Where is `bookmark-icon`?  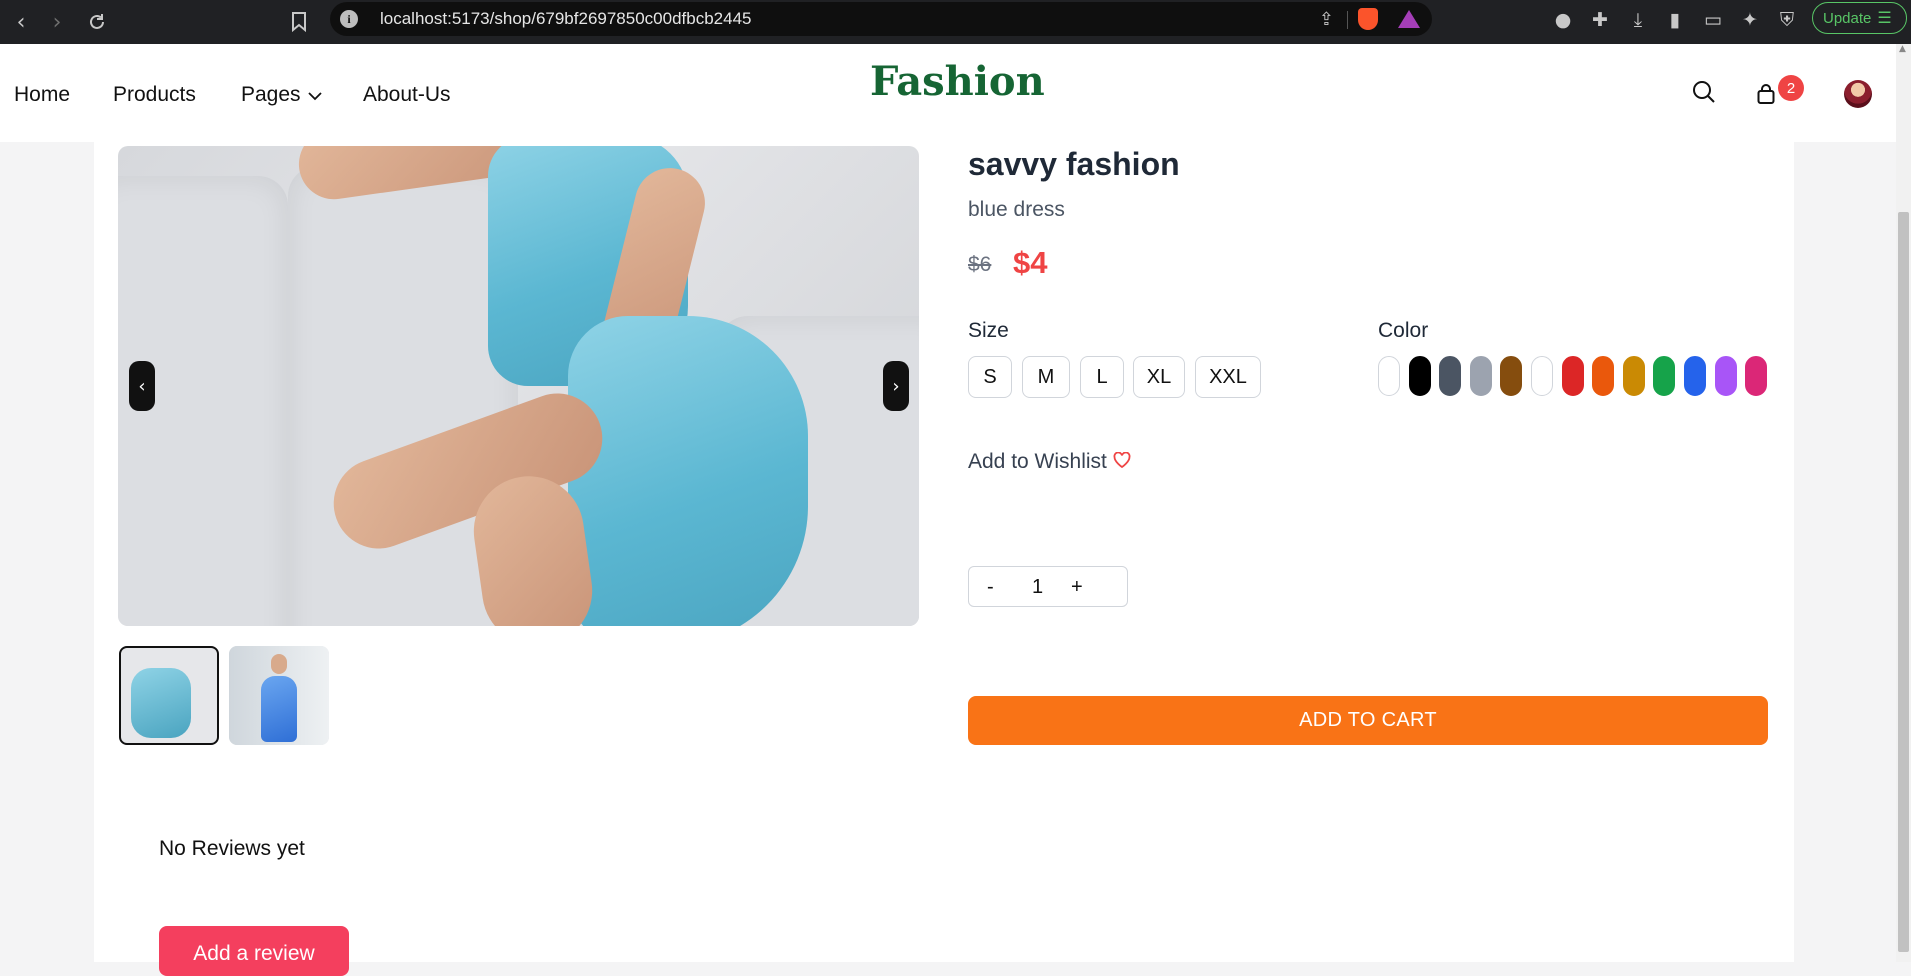
bookmark-icon is located at coordinates (299, 22).